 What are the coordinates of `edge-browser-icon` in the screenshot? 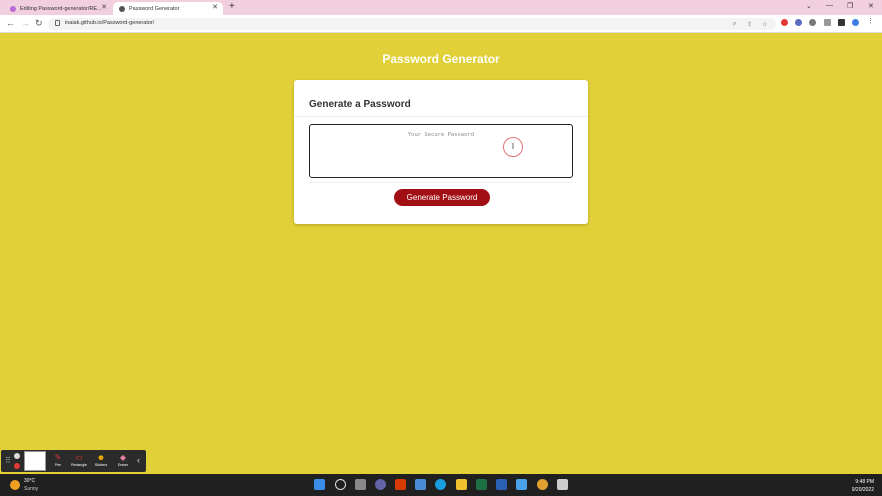 It's located at (440, 484).